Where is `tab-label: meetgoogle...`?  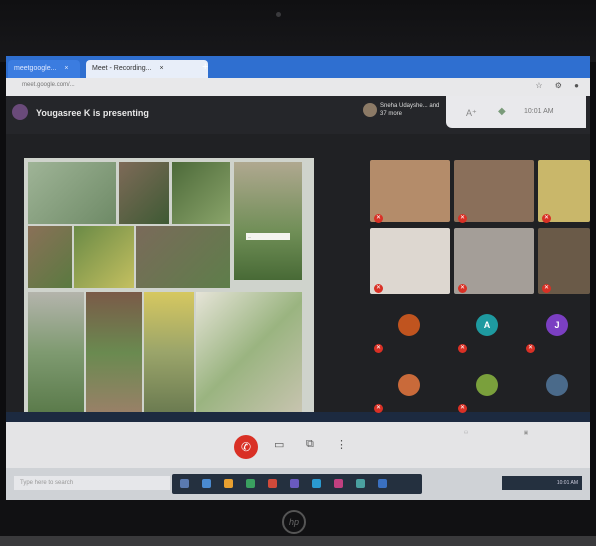 tab-label: meetgoogle... is located at coordinates (35, 68).